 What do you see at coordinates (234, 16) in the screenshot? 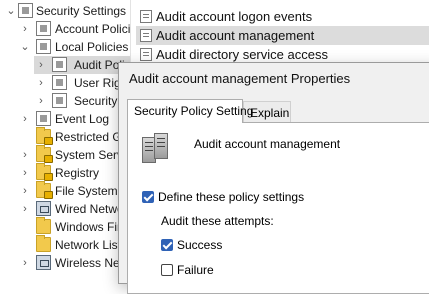
I see `list-item-label: Audit account logon events` at bounding box center [234, 16].